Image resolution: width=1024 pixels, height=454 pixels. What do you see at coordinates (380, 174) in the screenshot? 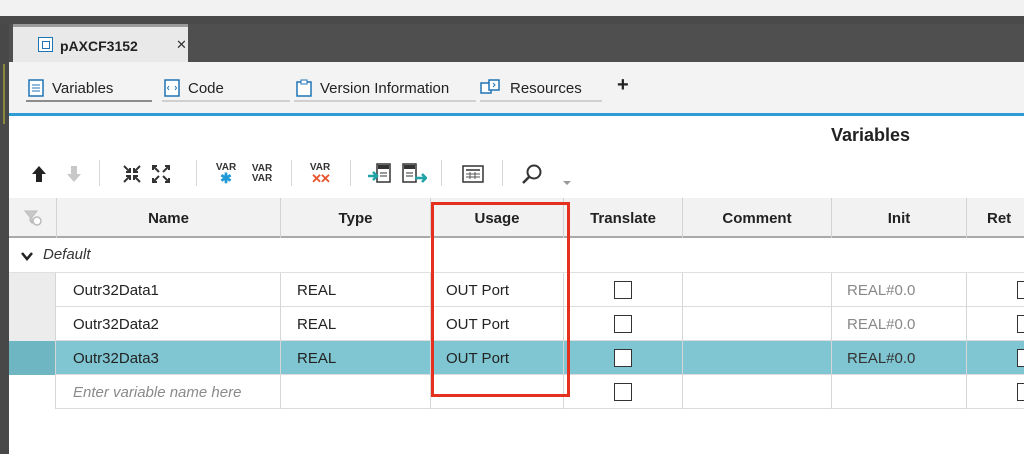
I see `csv-import-icon` at bounding box center [380, 174].